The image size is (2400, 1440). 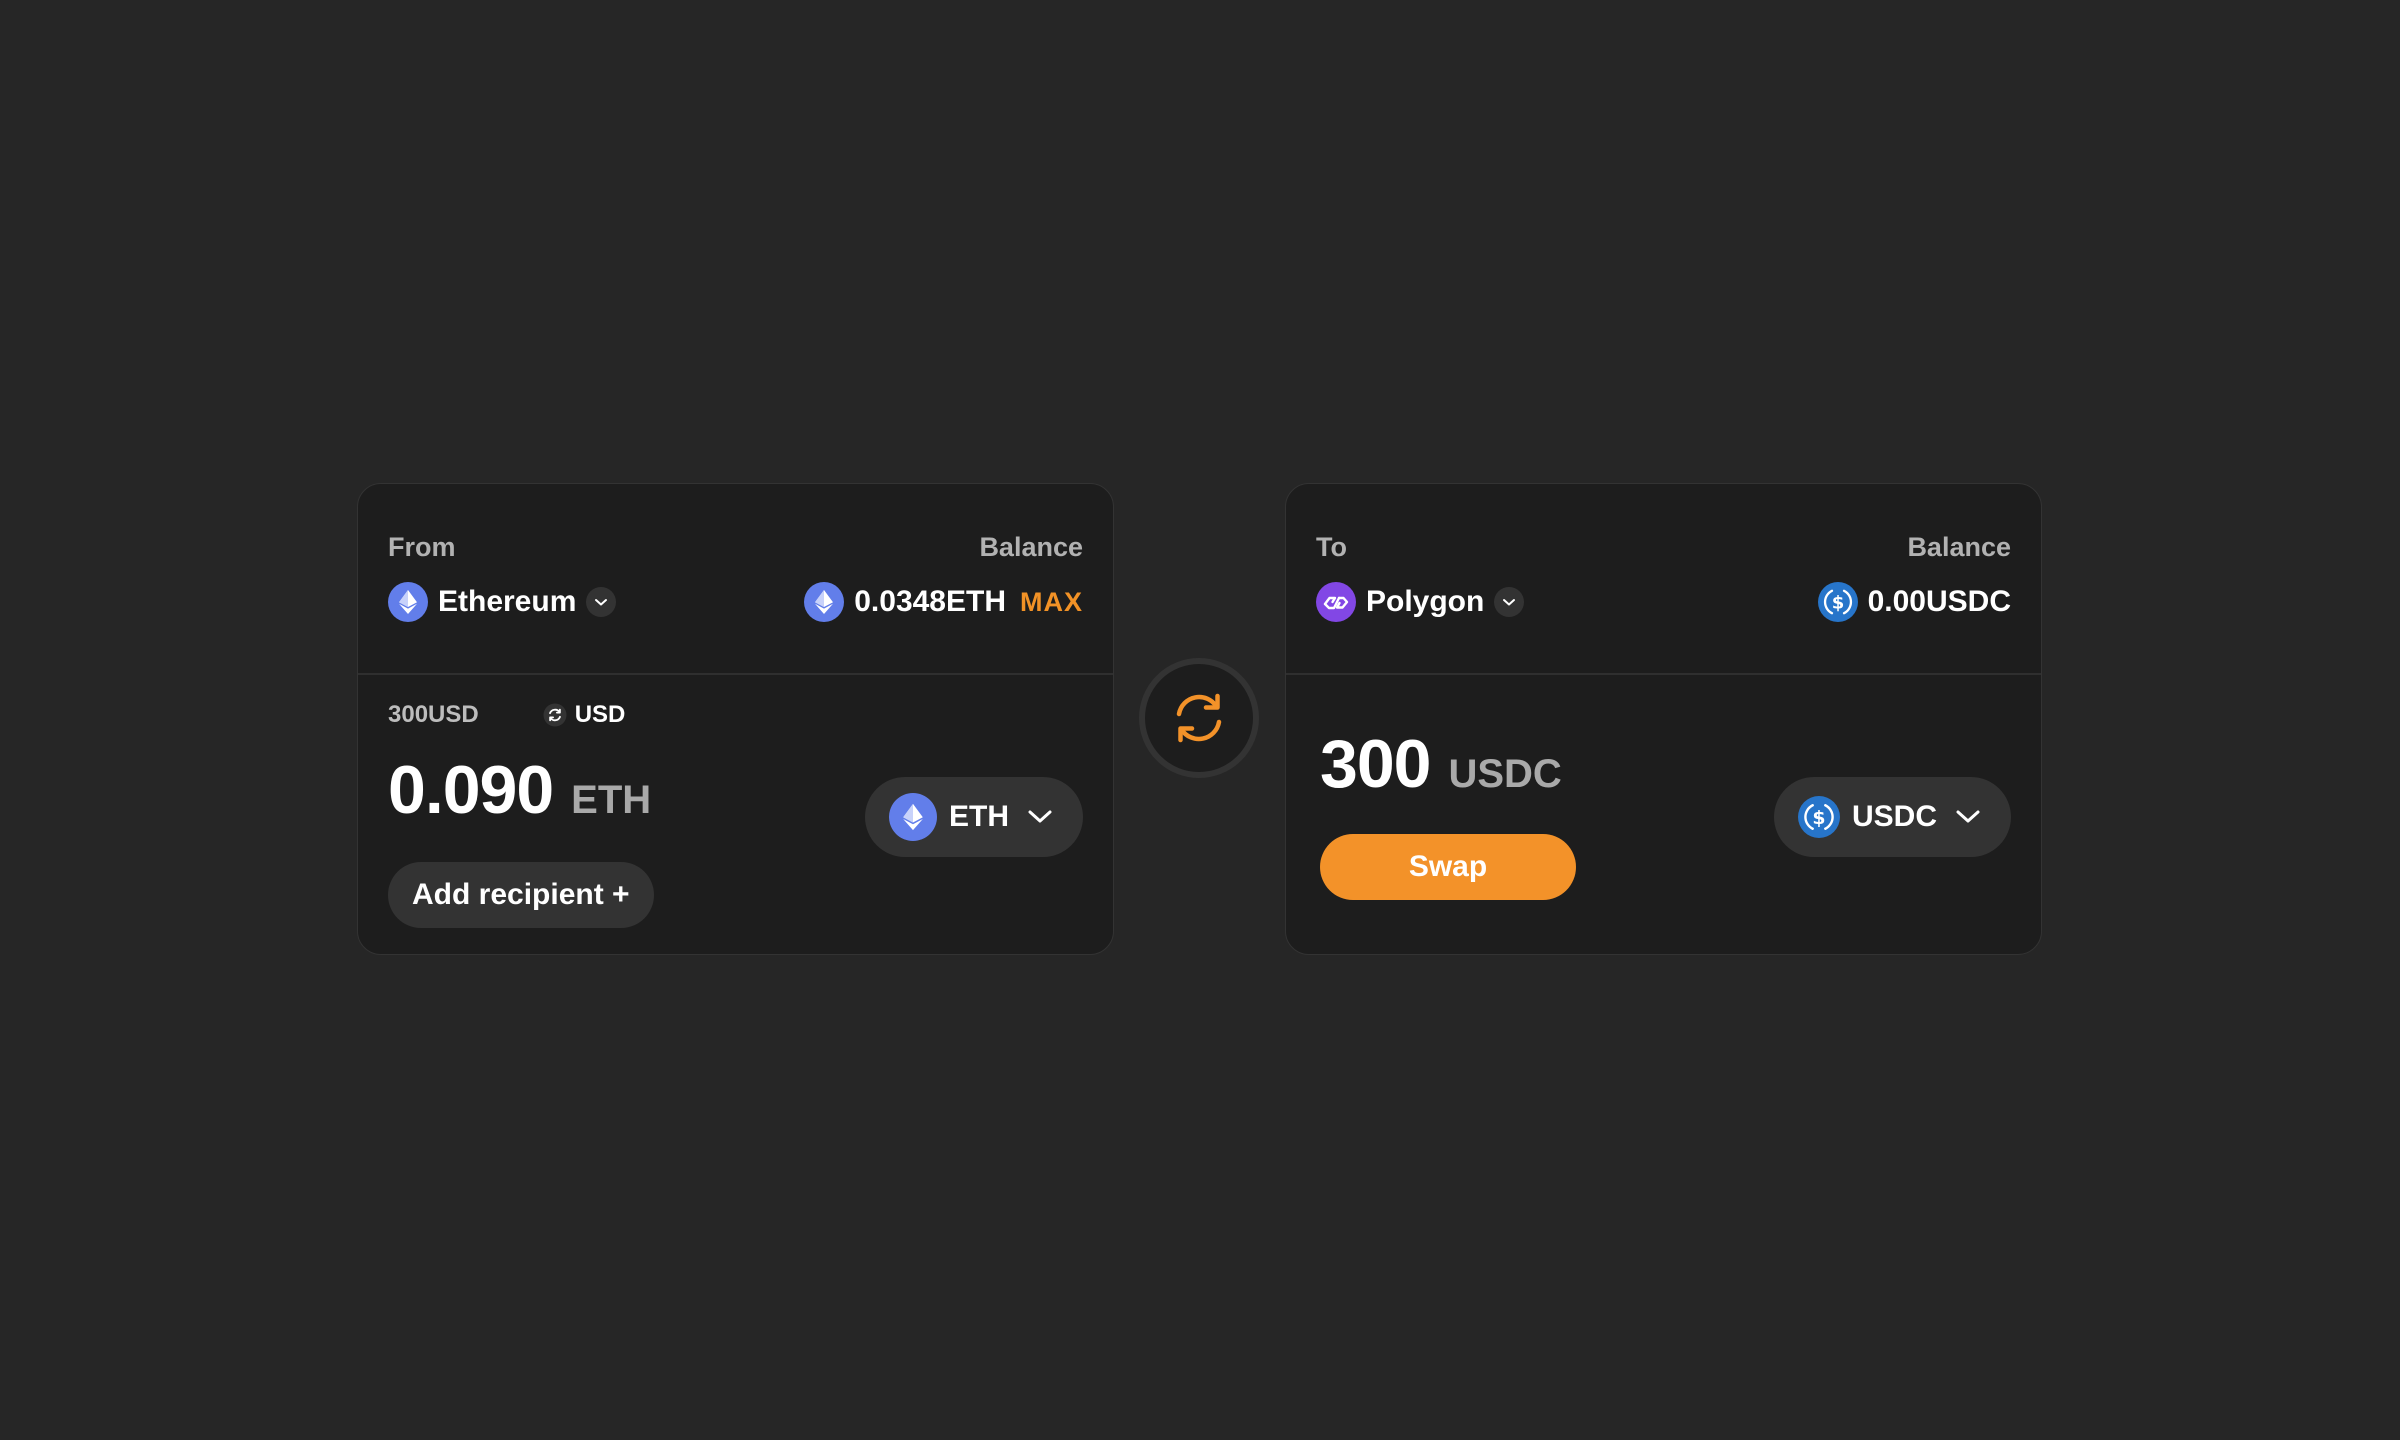 I want to click on to-token-selector: $ USDC, so click(x=1892, y=817).